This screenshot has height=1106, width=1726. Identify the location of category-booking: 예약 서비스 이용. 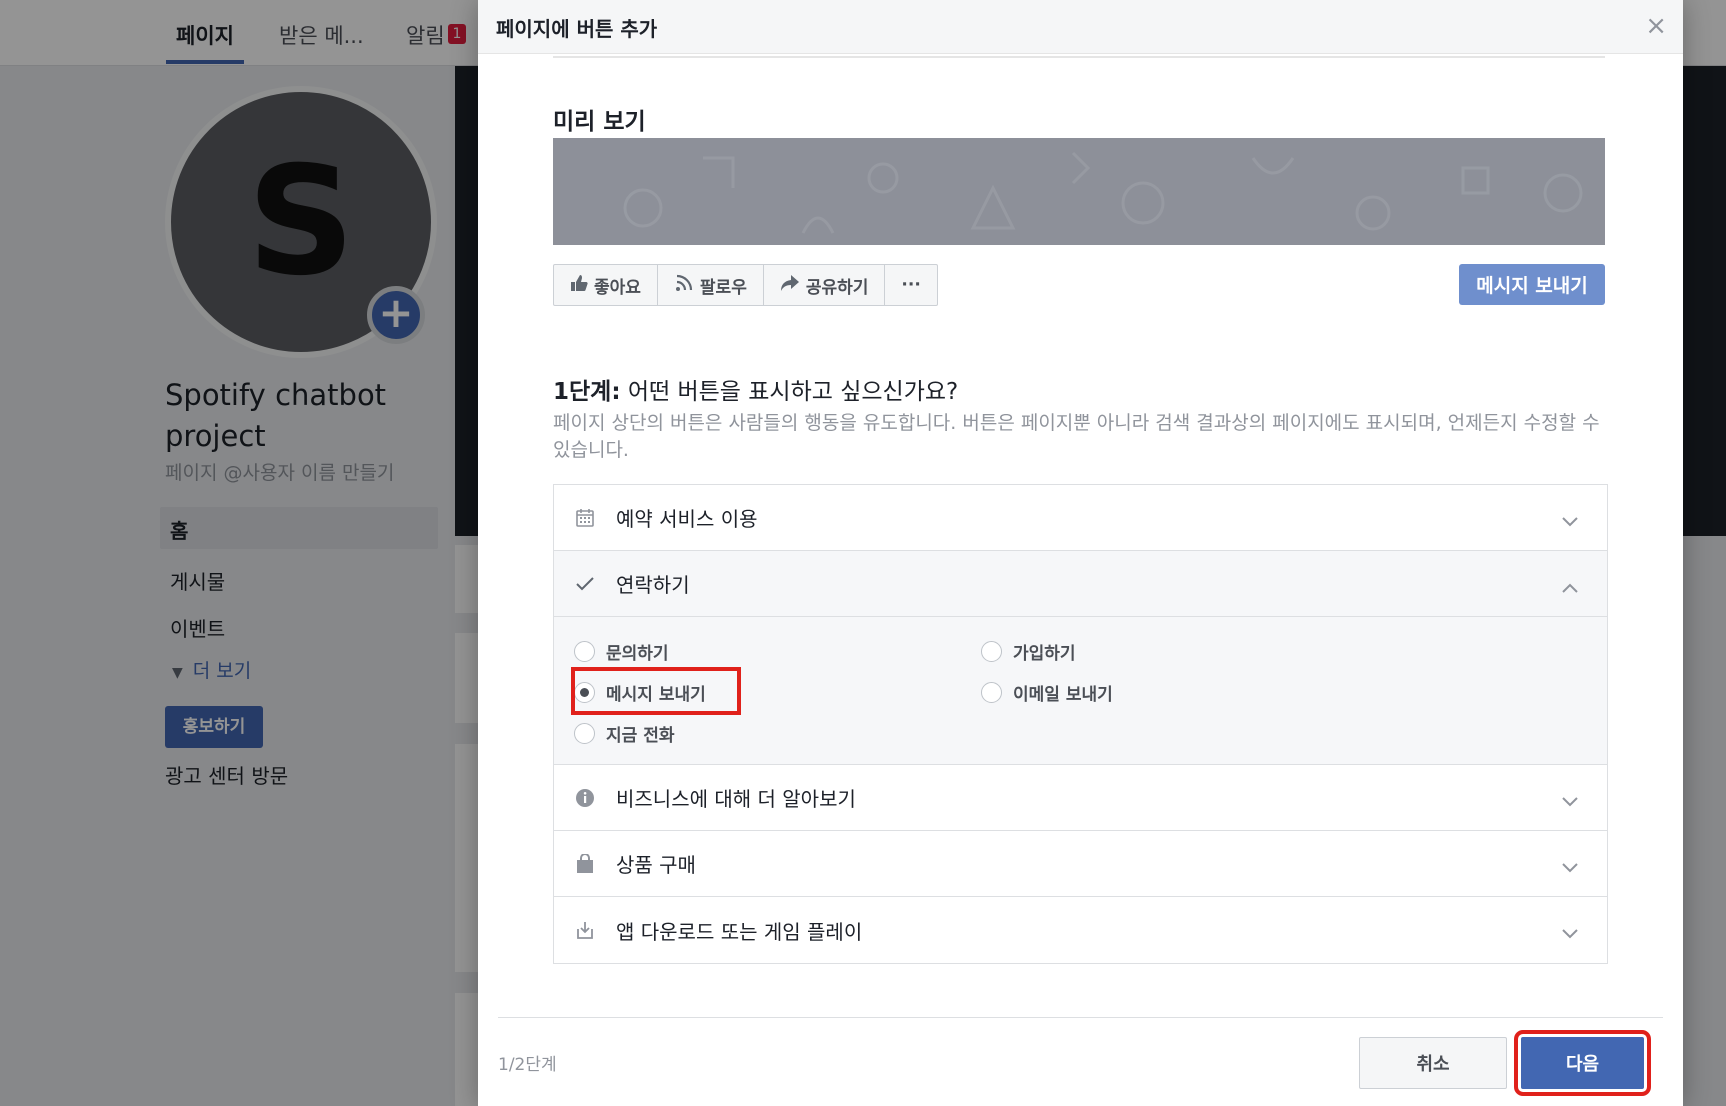
(1080, 518).